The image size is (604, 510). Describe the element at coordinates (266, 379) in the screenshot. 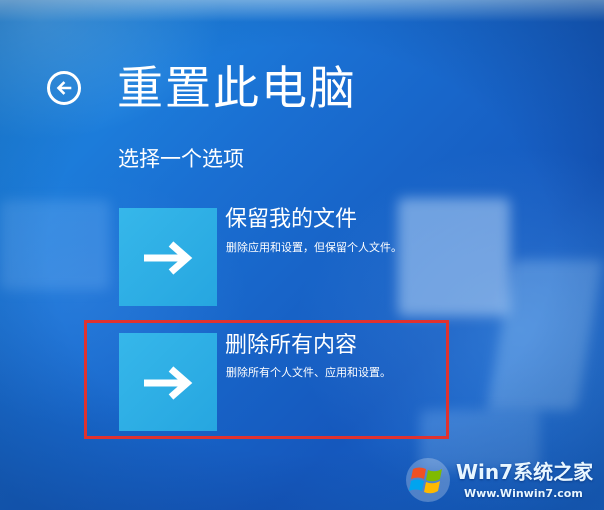

I see `highlight-annotation-box` at that location.